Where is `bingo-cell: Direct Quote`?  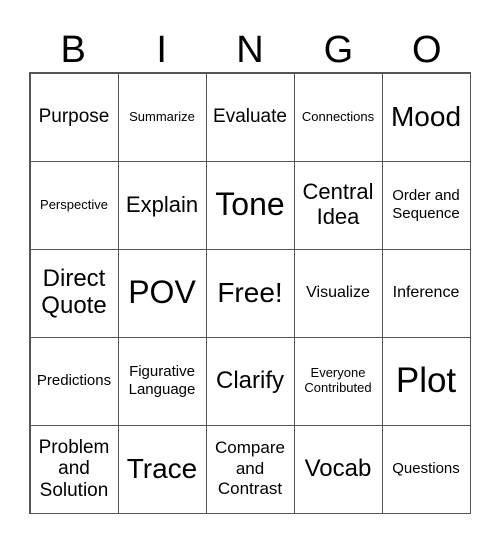 bingo-cell: Direct Quote is located at coordinates (74, 293).